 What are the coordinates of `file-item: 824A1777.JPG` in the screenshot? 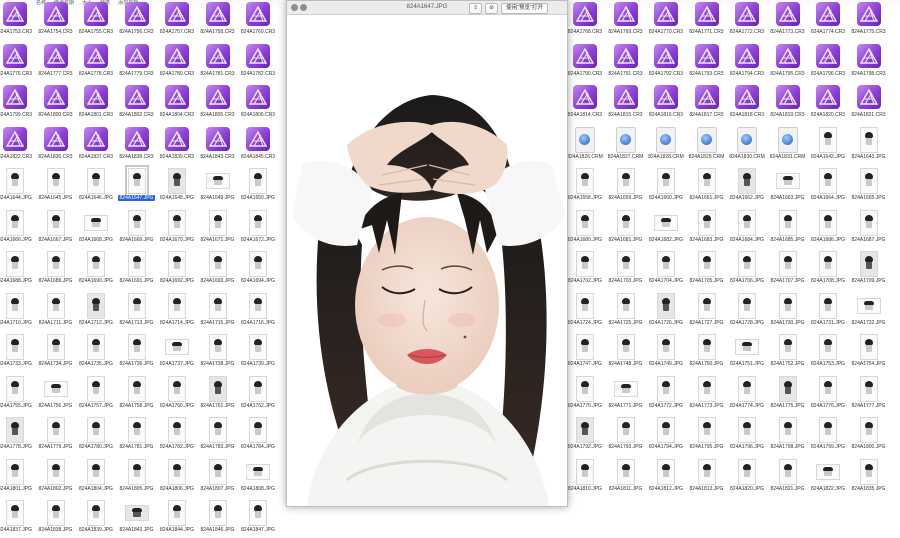 It's located at (864, 393).